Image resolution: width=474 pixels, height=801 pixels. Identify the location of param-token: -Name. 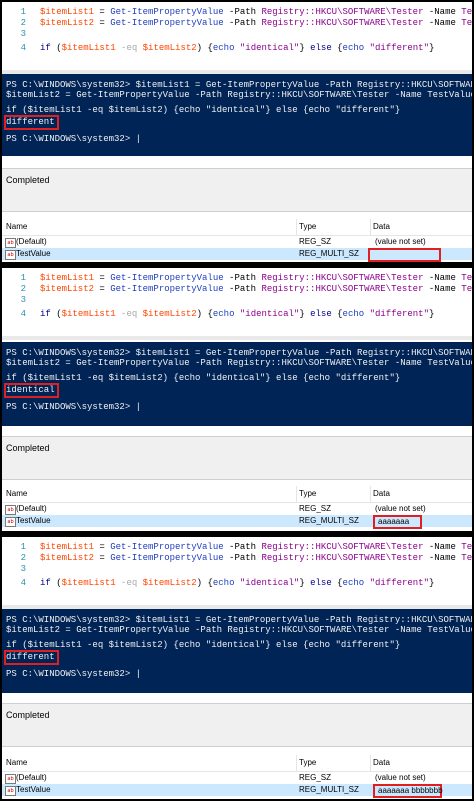
(442, 12).